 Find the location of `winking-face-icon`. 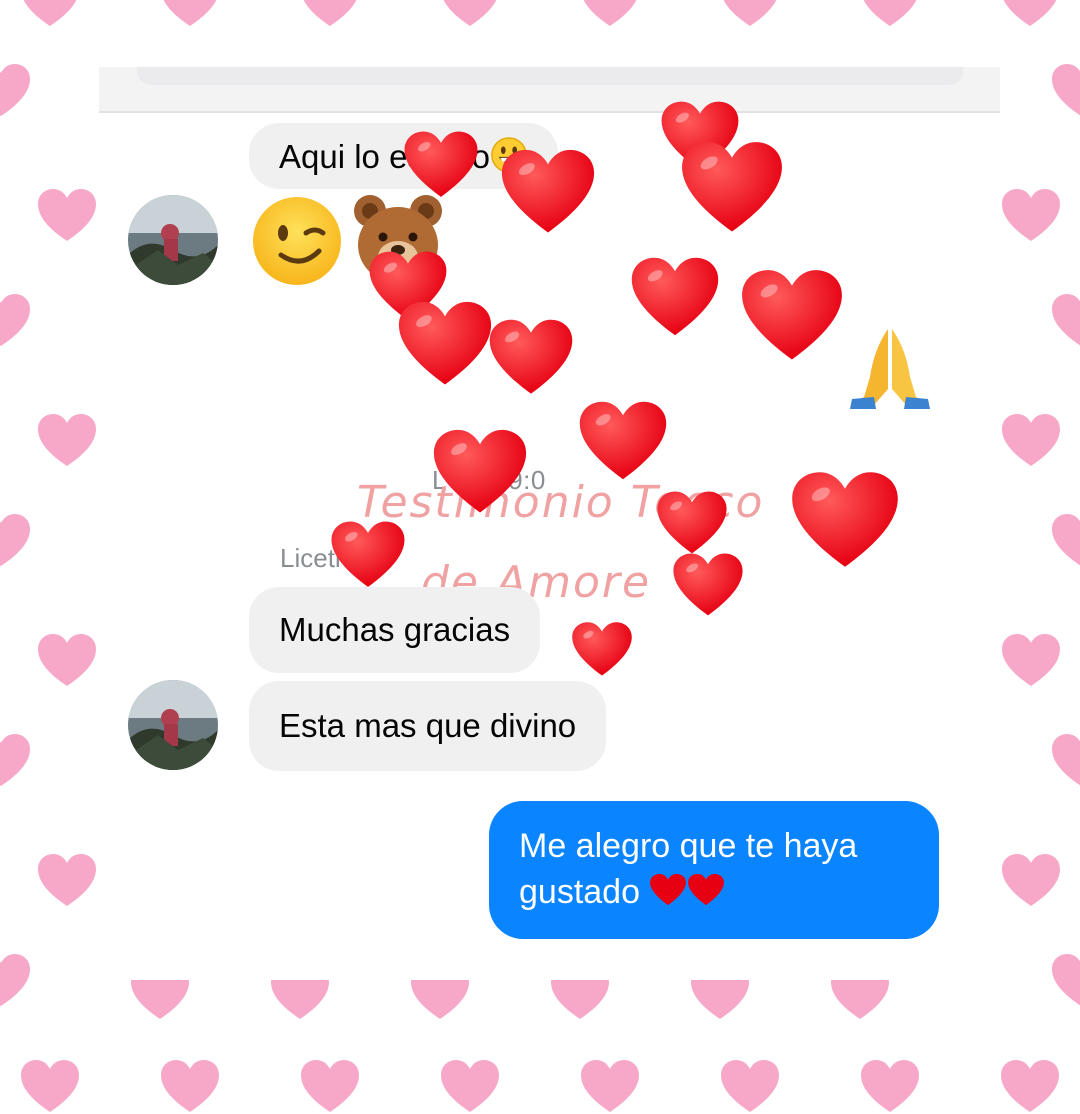

winking-face-icon is located at coordinates (297, 241).